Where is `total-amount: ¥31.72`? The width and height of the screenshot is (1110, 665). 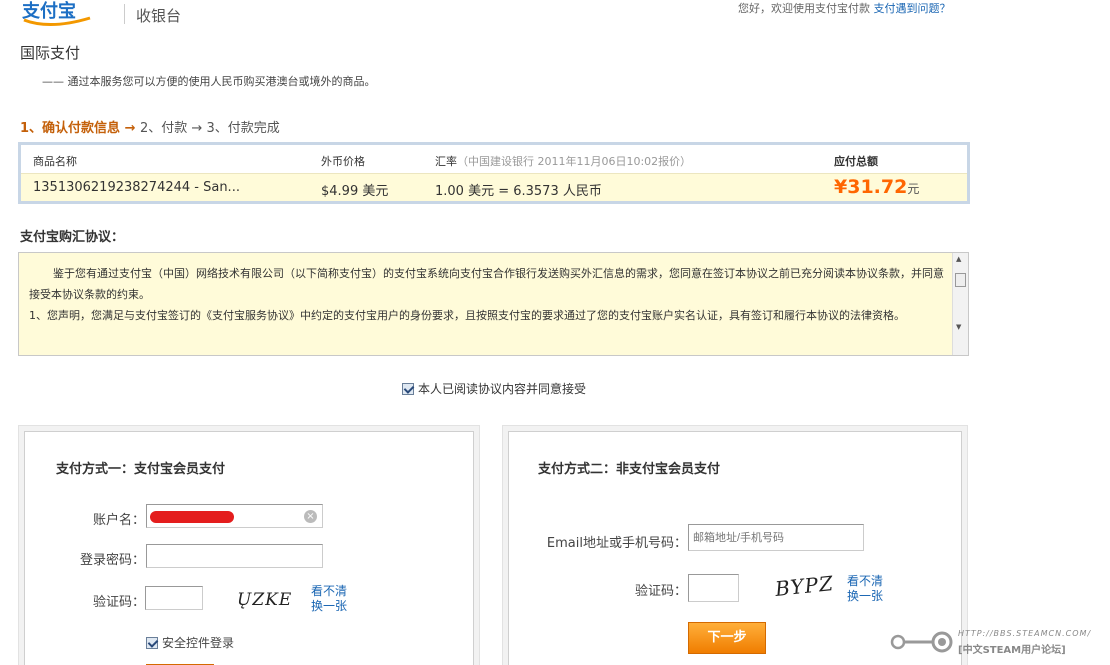
total-amount: ¥31.72 is located at coordinates (871, 187).